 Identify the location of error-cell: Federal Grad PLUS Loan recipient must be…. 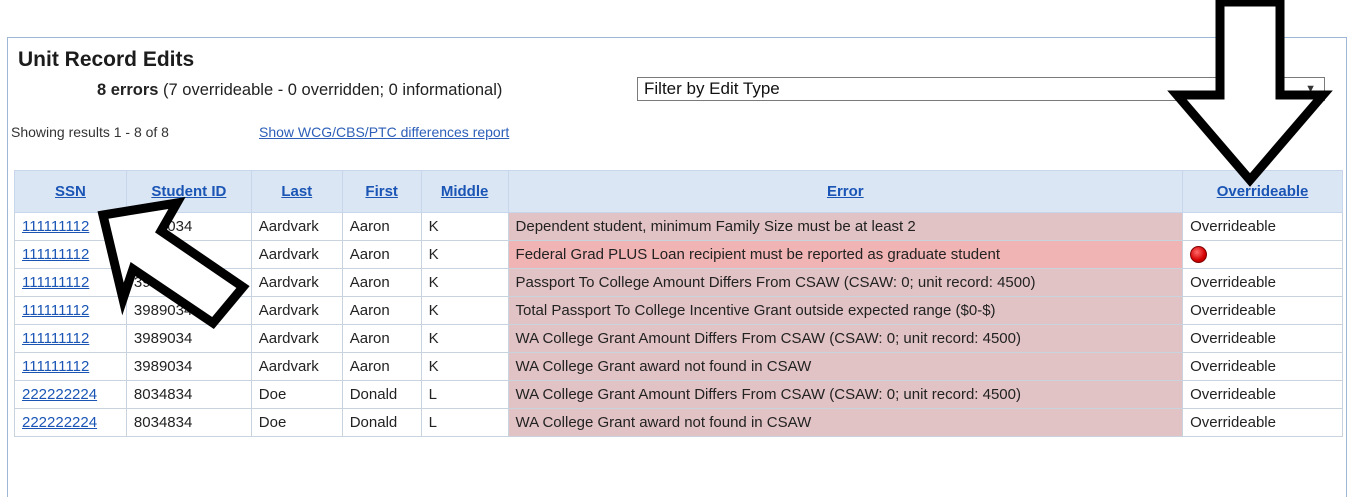
(845, 254).